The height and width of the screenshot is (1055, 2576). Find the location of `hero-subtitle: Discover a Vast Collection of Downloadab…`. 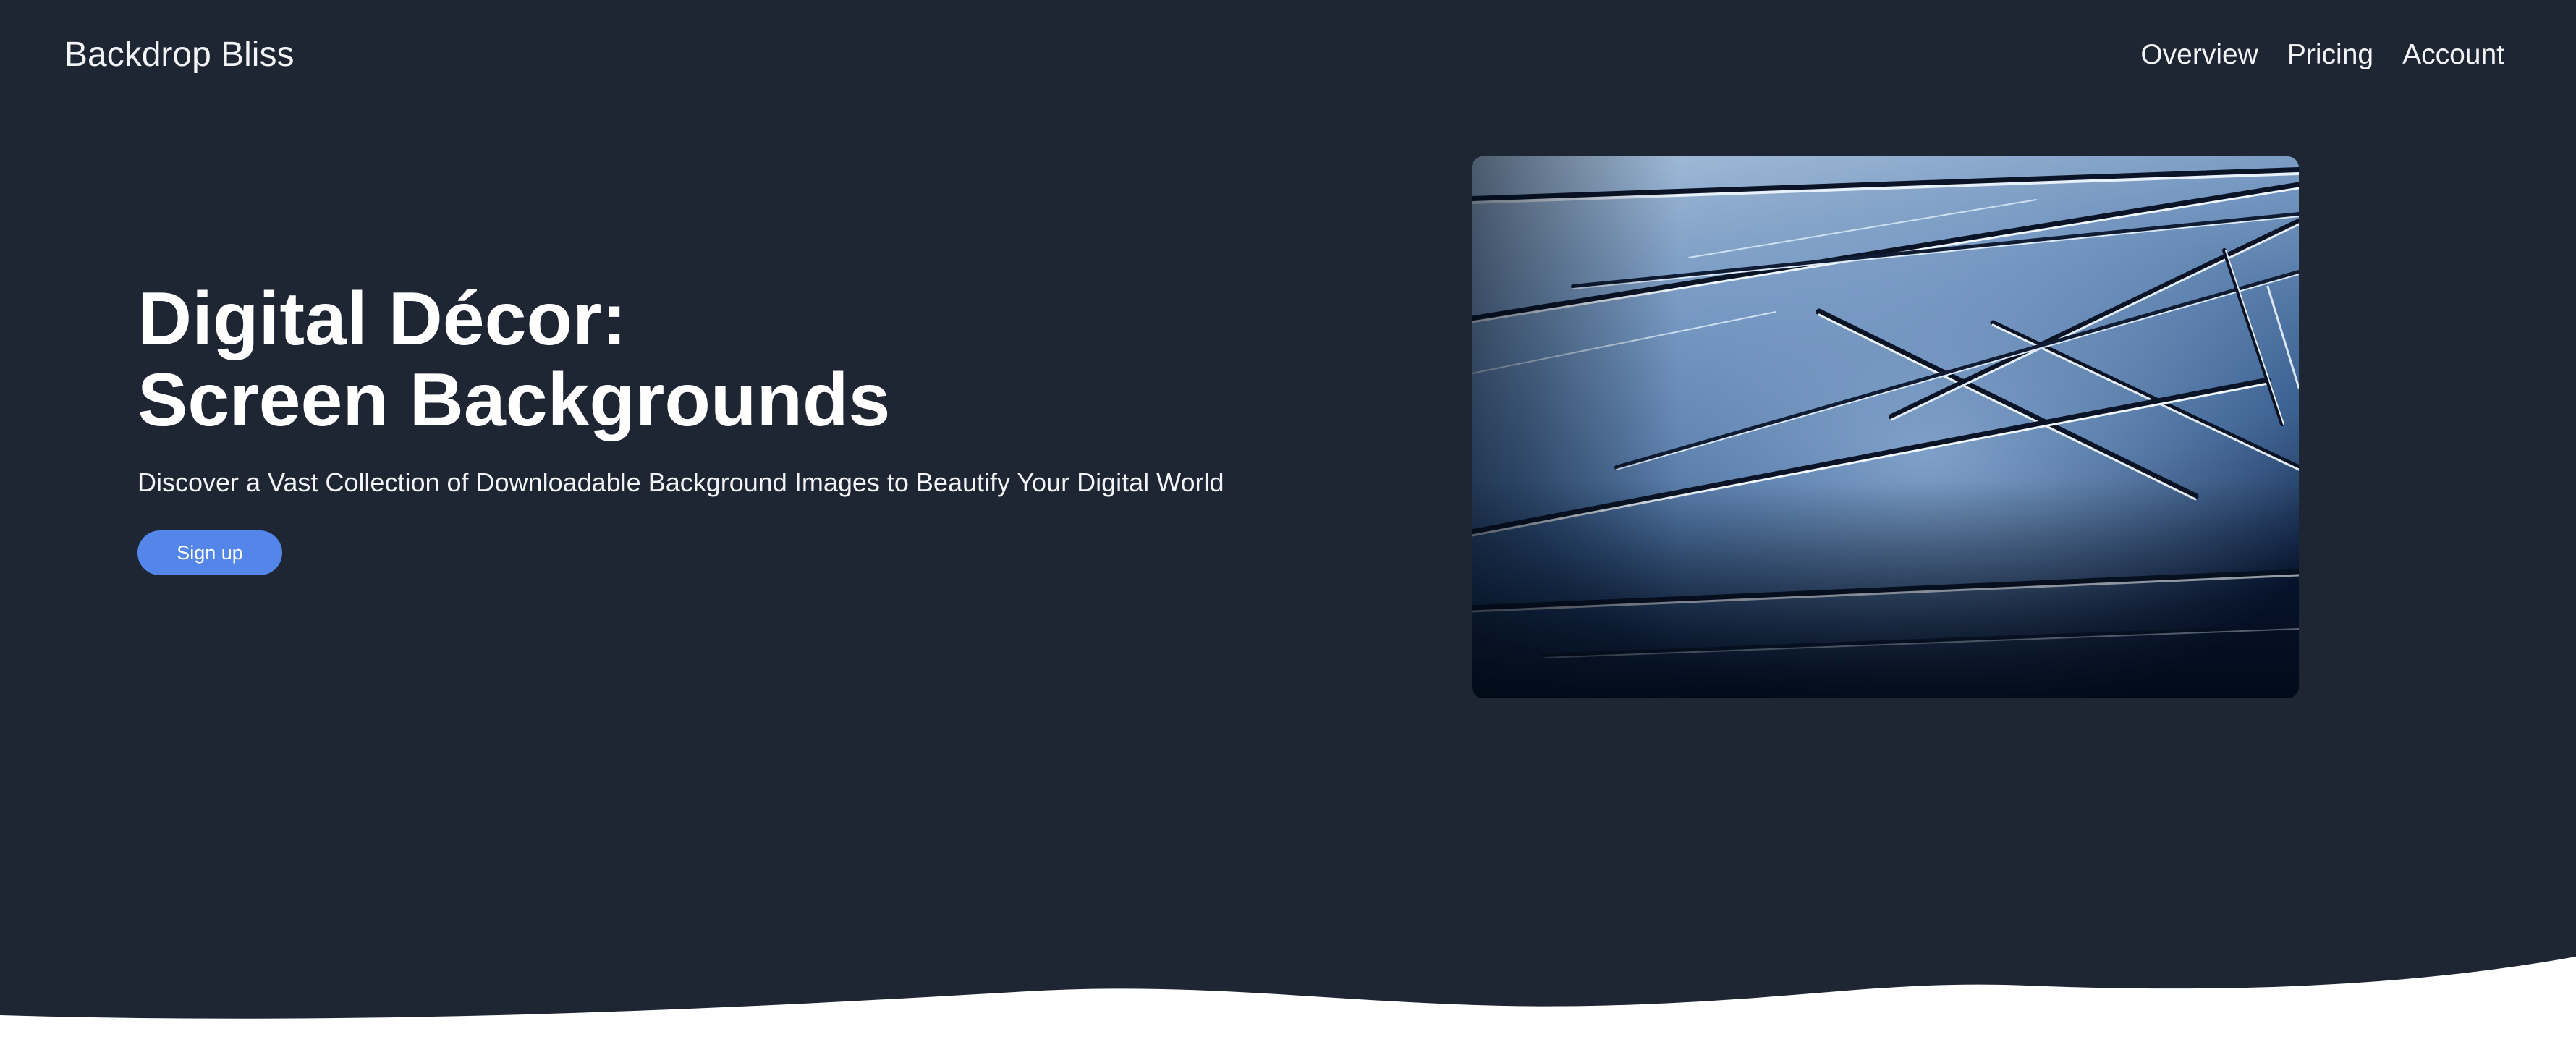

hero-subtitle: Discover a Vast Collection of Downloadab… is located at coordinates (680, 482).